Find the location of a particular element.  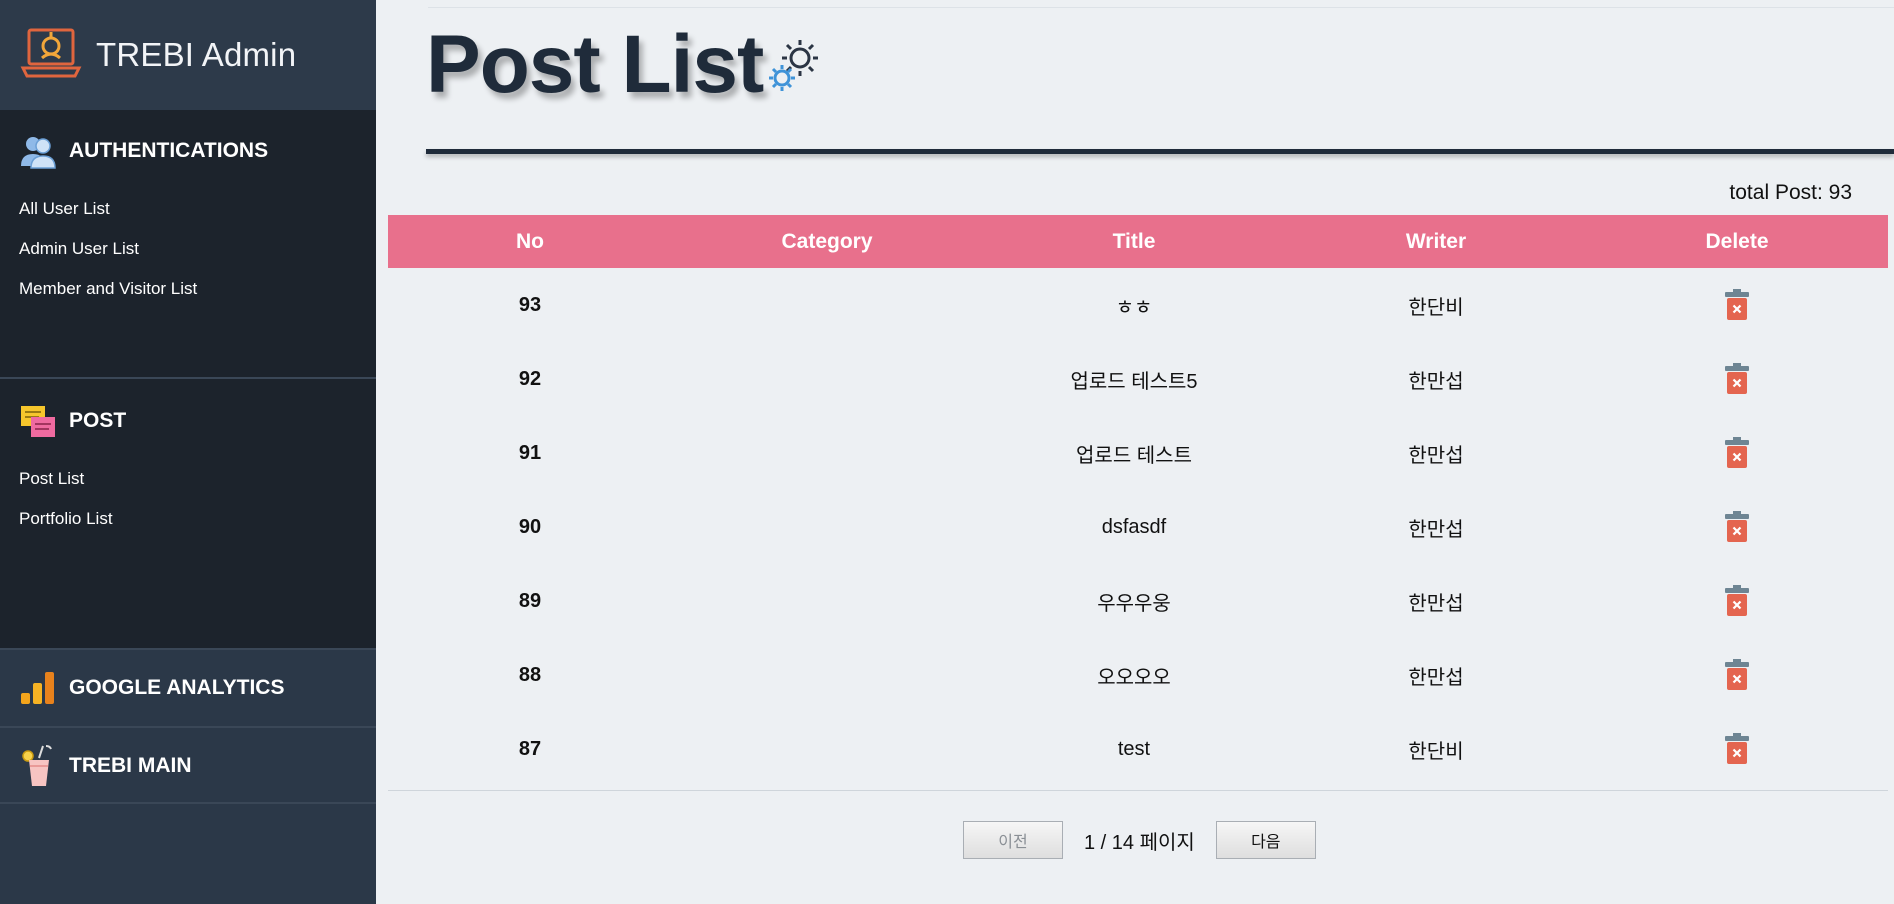

table-row: 89 우우우웅 한만섭 is located at coordinates (1138, 601).